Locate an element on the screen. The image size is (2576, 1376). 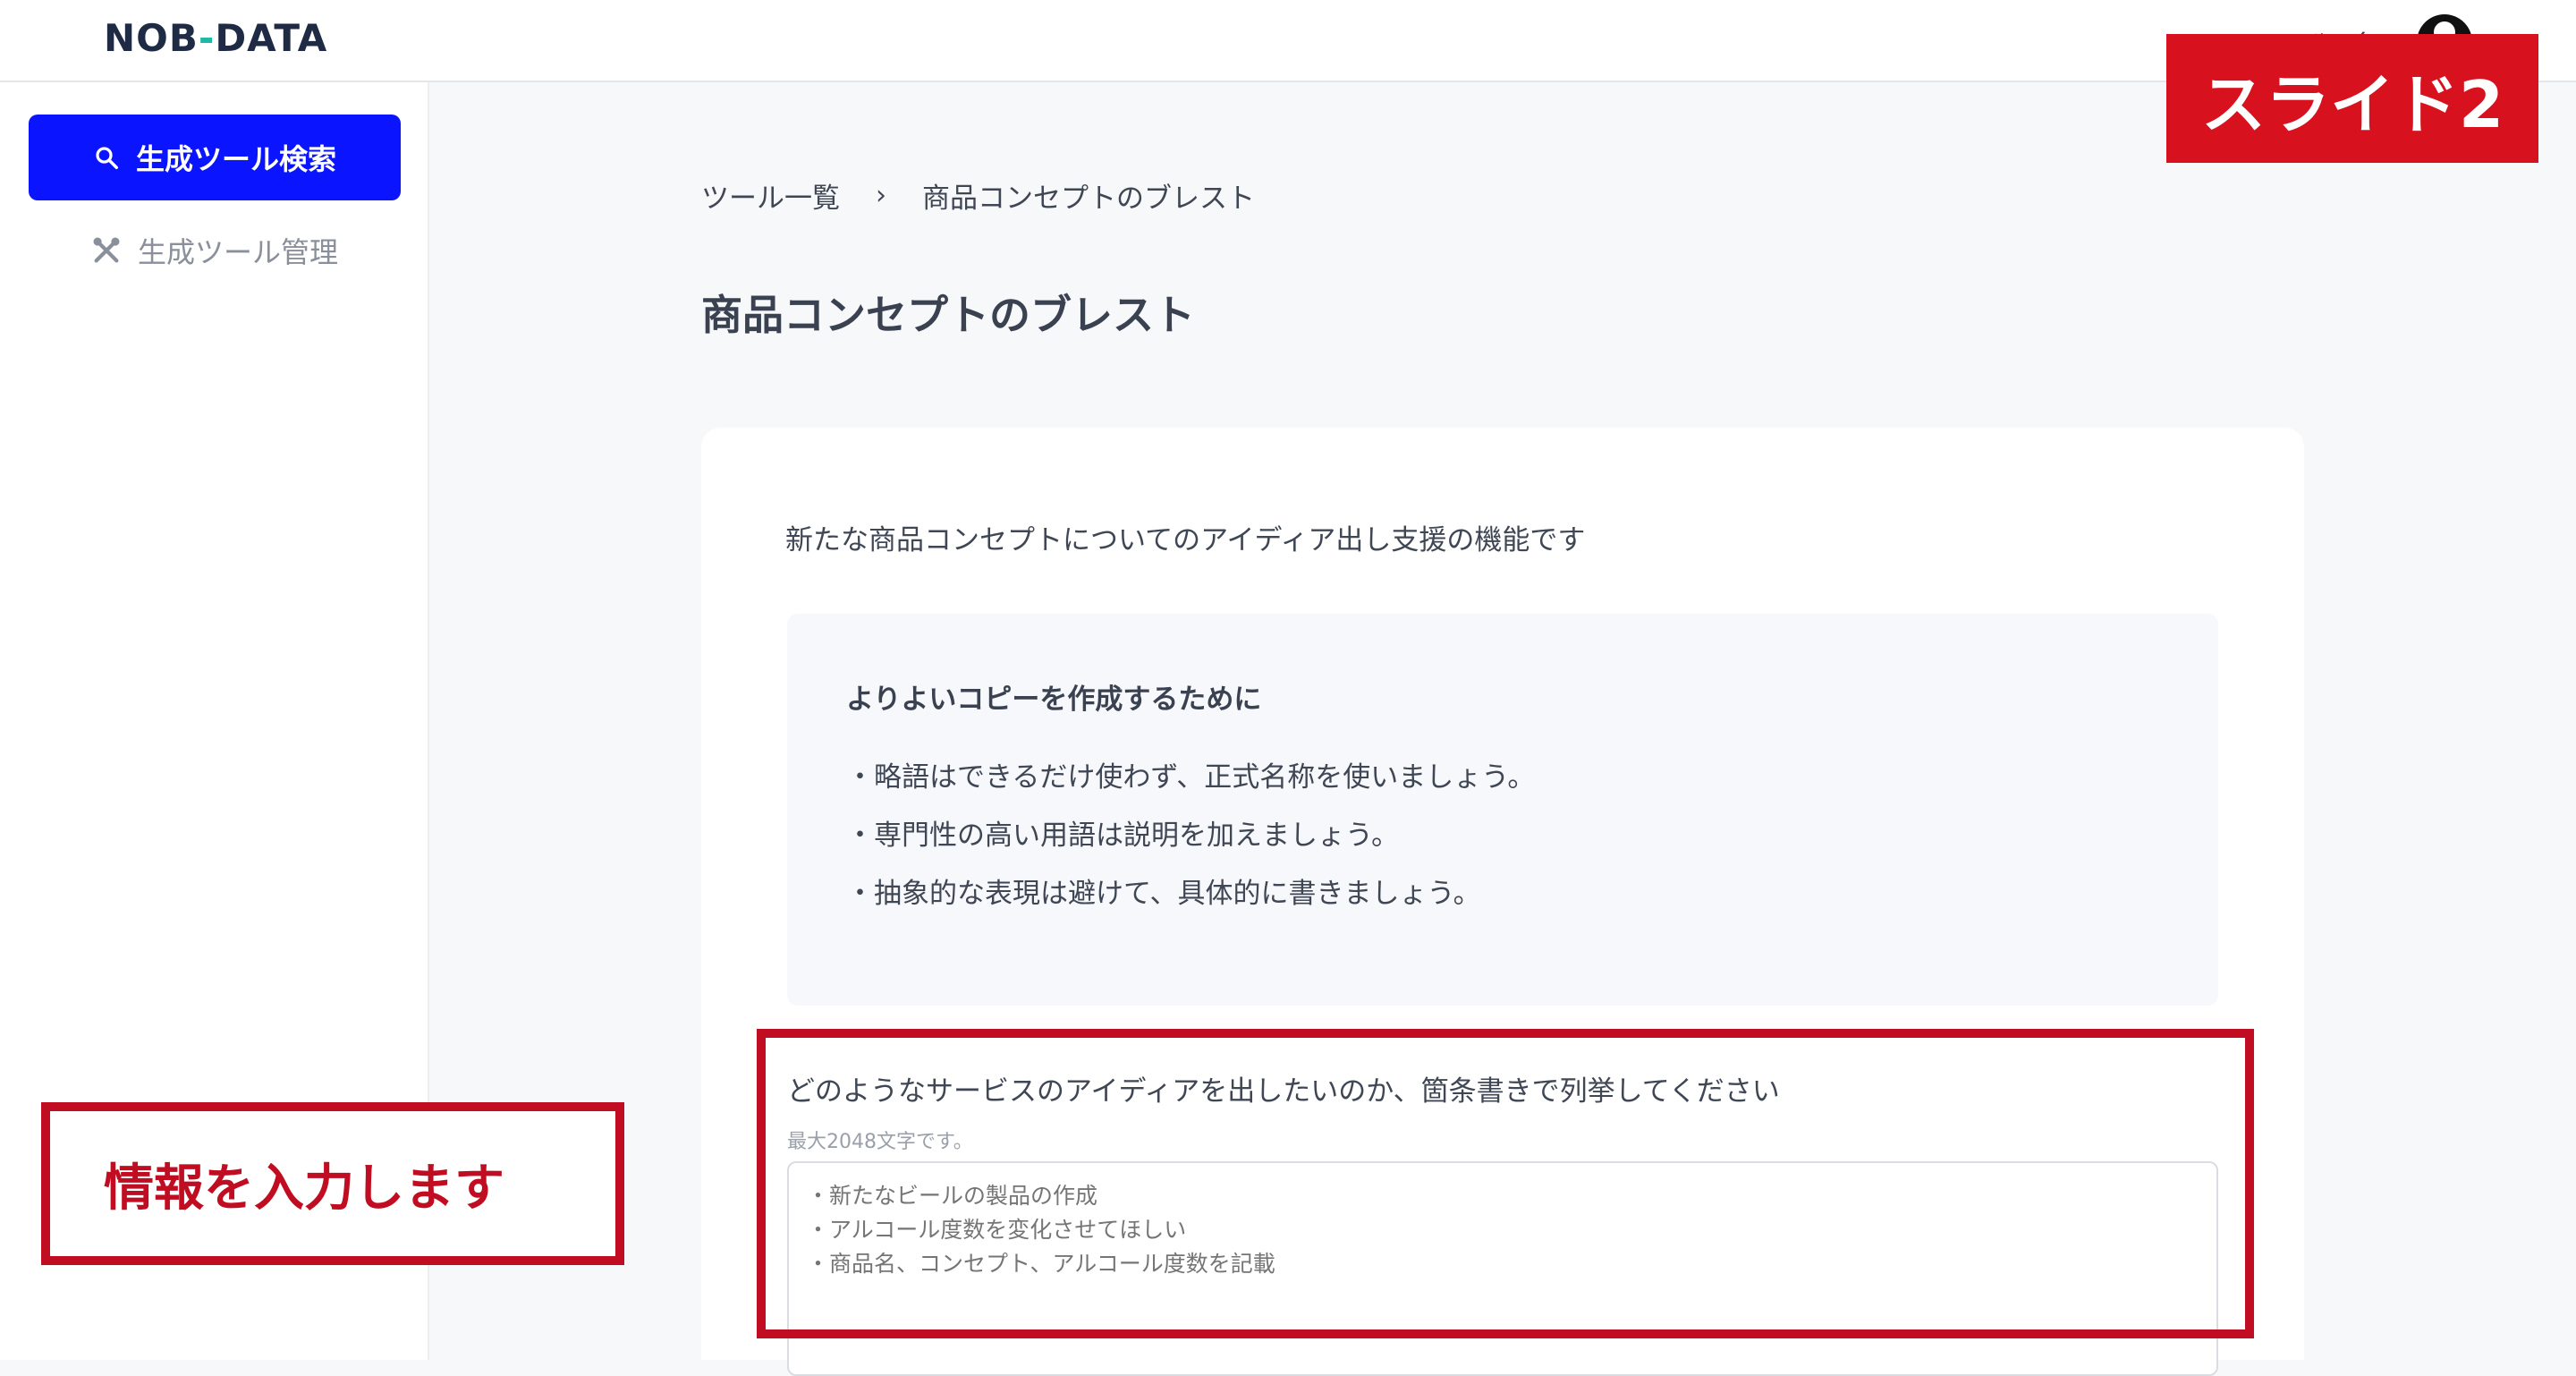
instruction-note: 情報を入力します is located at coordinates (332, 1183).